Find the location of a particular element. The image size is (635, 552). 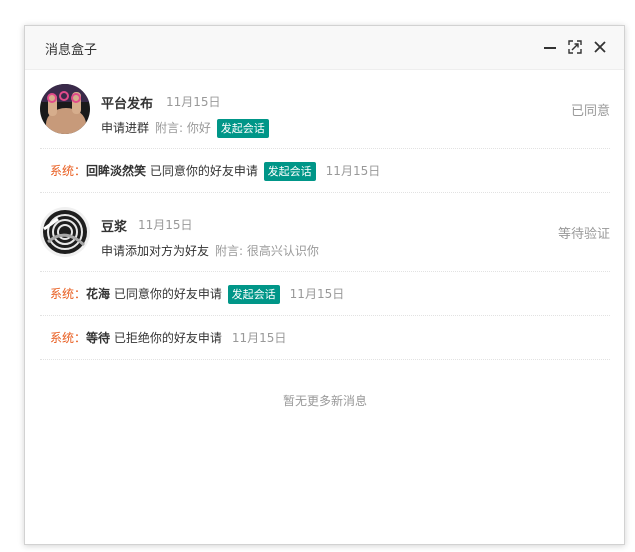

maximize-icon is located at coordinates (575, 47).